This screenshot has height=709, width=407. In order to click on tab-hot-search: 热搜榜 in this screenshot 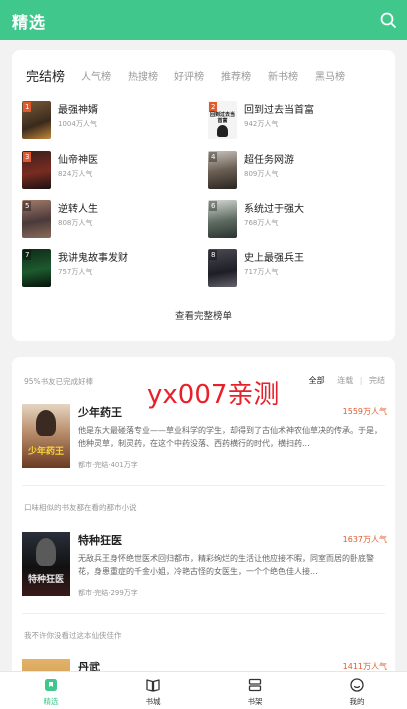, I will do `click(143, 75)`.